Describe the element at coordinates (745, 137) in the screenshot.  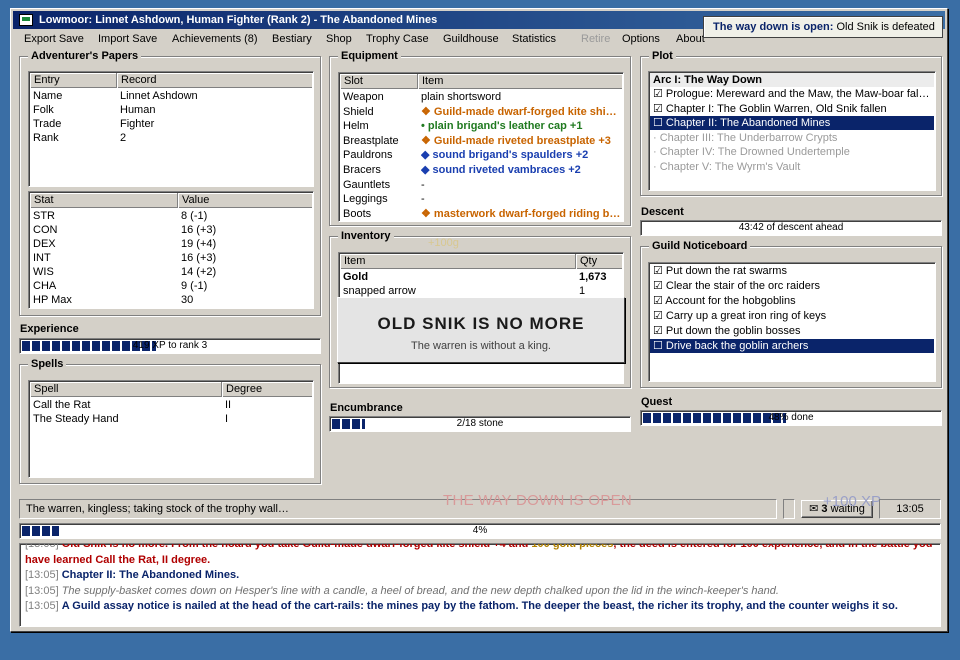
I see `plot-item-label: · Chapter III: The Underbarrow Crypts` at that location.